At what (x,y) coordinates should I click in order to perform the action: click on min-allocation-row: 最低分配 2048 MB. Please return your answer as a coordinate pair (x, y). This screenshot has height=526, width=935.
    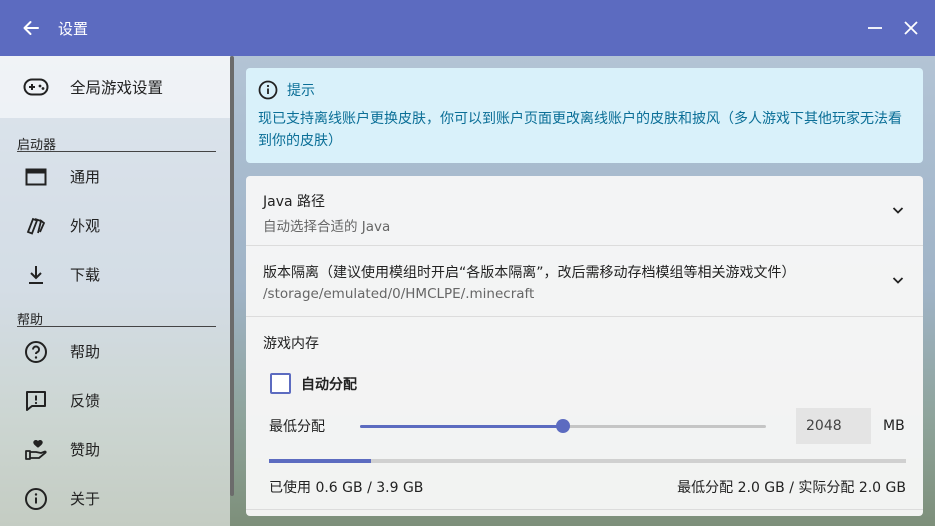
    Looking at the image, I should click on (587, 426).